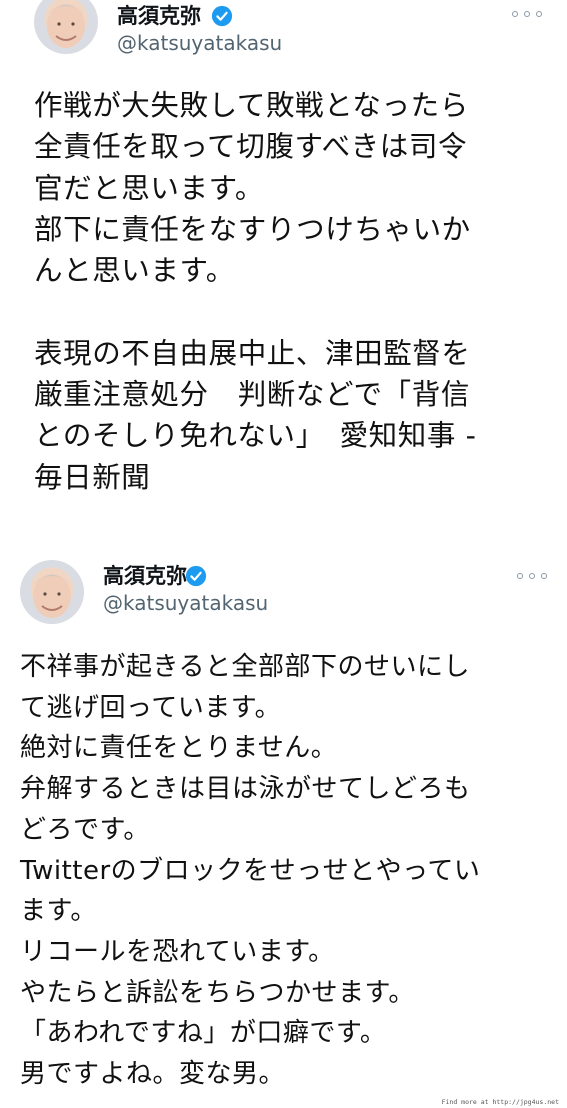  What do you see at coordinates (500, 1102) in the screenshot?
I see `watermark: Find more at http://jpg4us.net` at bounding box center [500, 1102].